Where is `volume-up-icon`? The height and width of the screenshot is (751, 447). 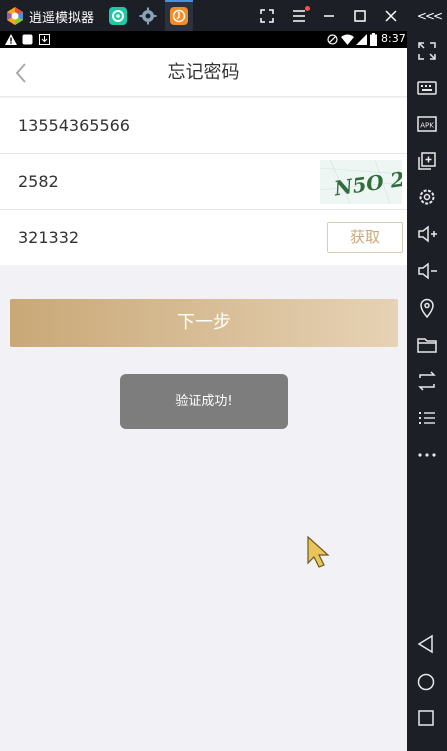
volume-up-icon is located at coordinates (427, 234).